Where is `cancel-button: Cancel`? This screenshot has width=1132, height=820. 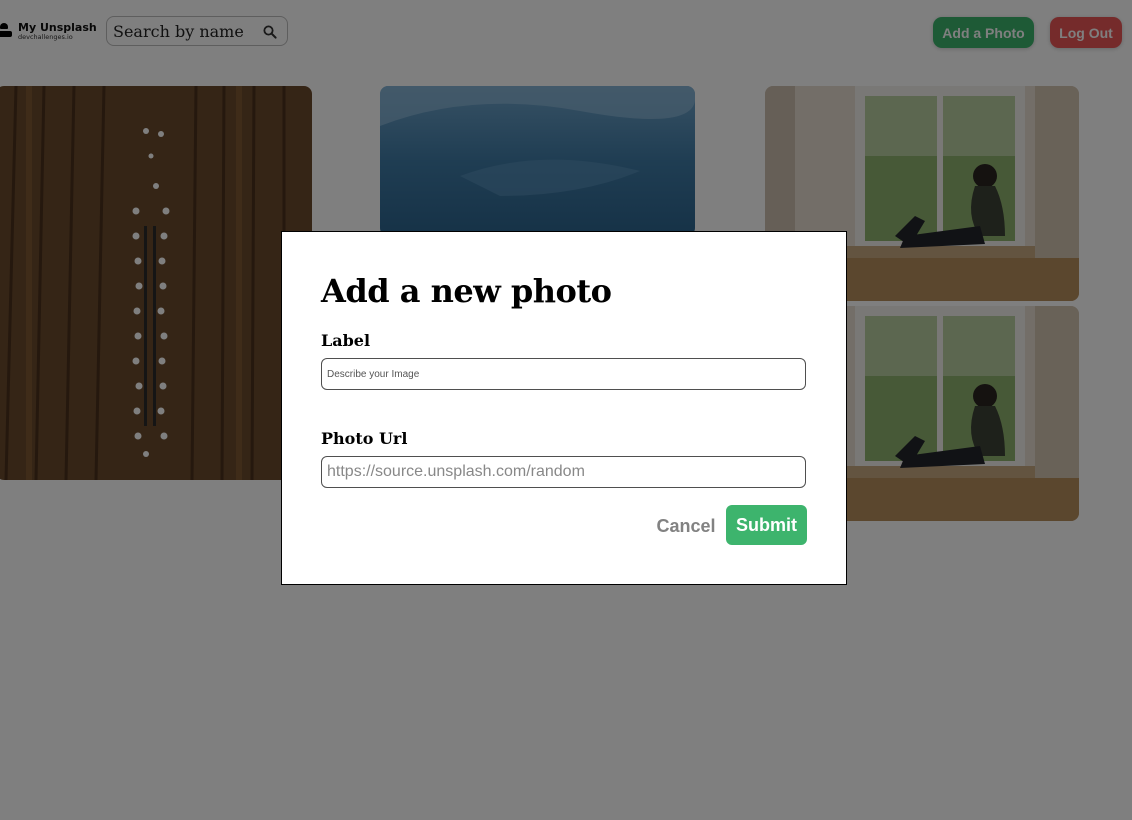 cancel-button: Cancel is located at coordinates (686, 526).